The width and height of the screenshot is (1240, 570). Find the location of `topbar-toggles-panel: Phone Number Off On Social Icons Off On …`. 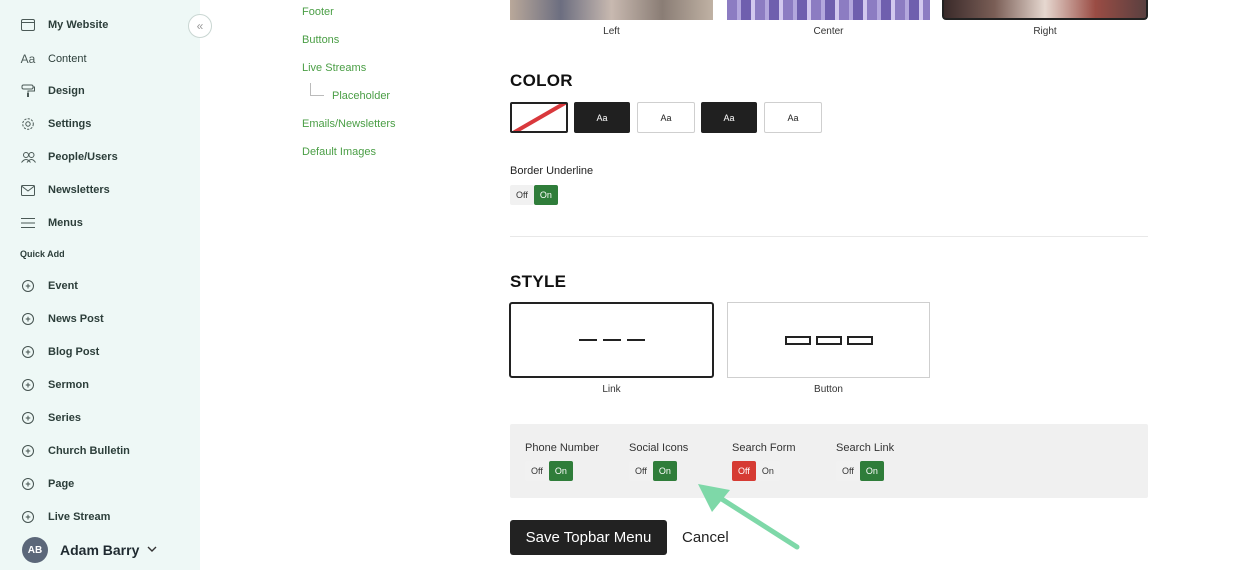

topbar-toggles-panel: Phone Number Off On Social Icons Off On … is located at coordinates (829, 461).